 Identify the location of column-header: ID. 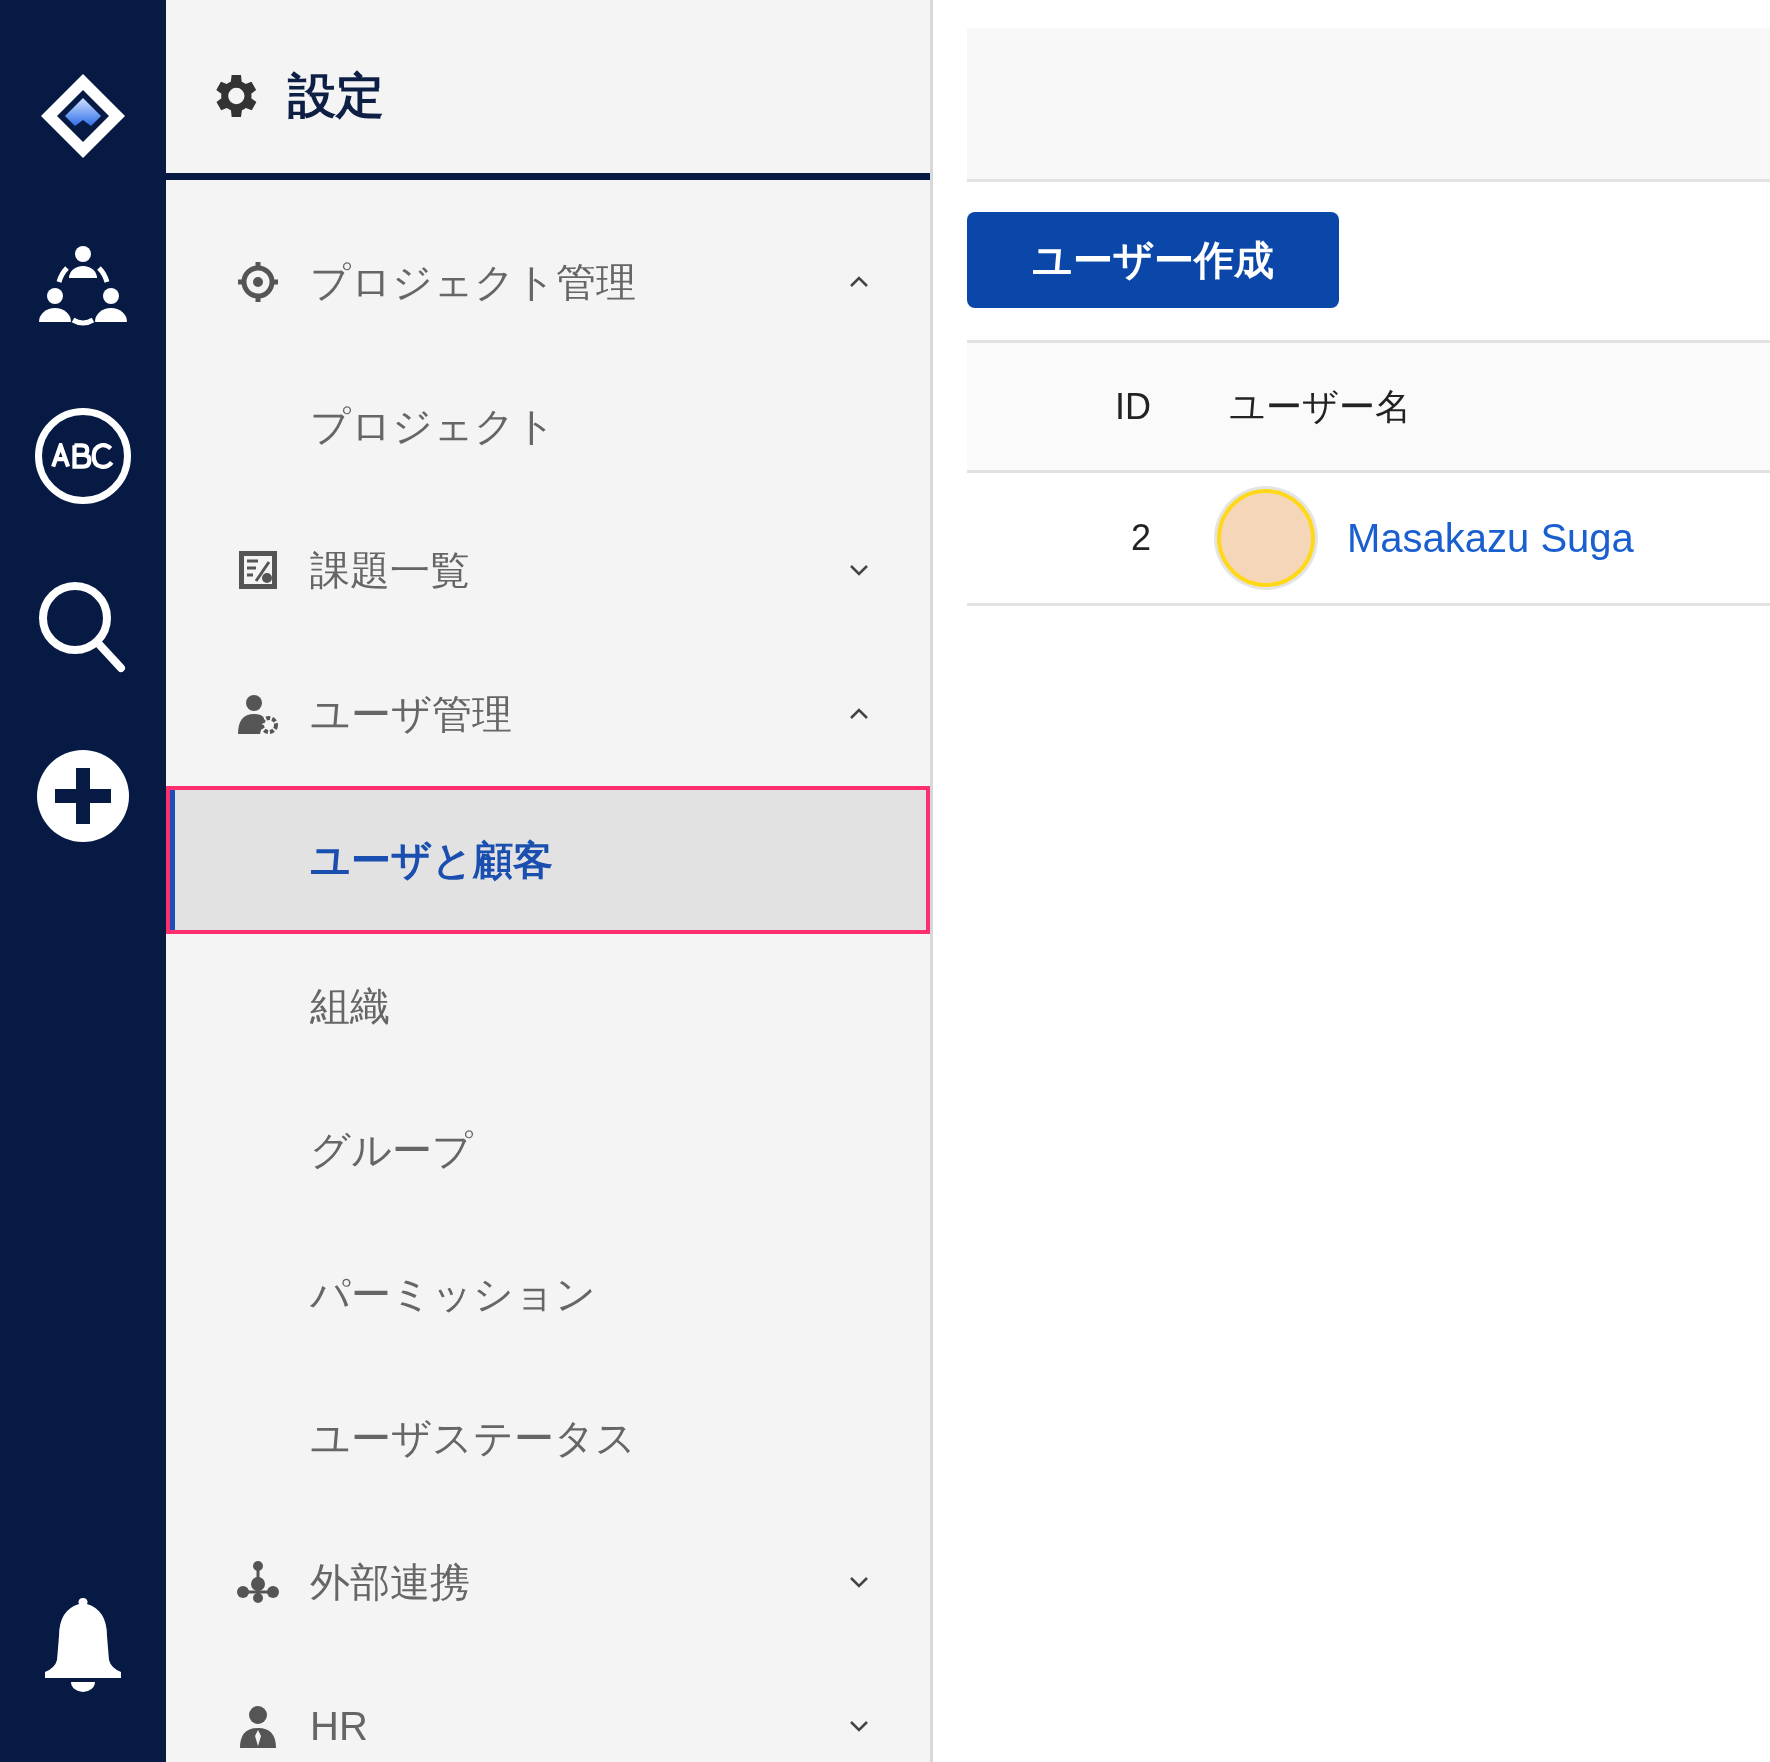
(1132, 406).